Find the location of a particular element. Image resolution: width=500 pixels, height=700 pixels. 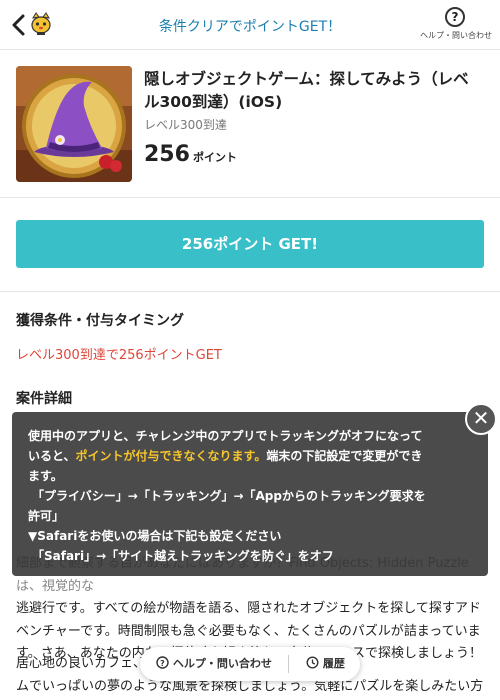

notice-line: いると、ポイントが付与できなくなります。端末の下記設定で変更ができ is located at coordinates (250, 456).